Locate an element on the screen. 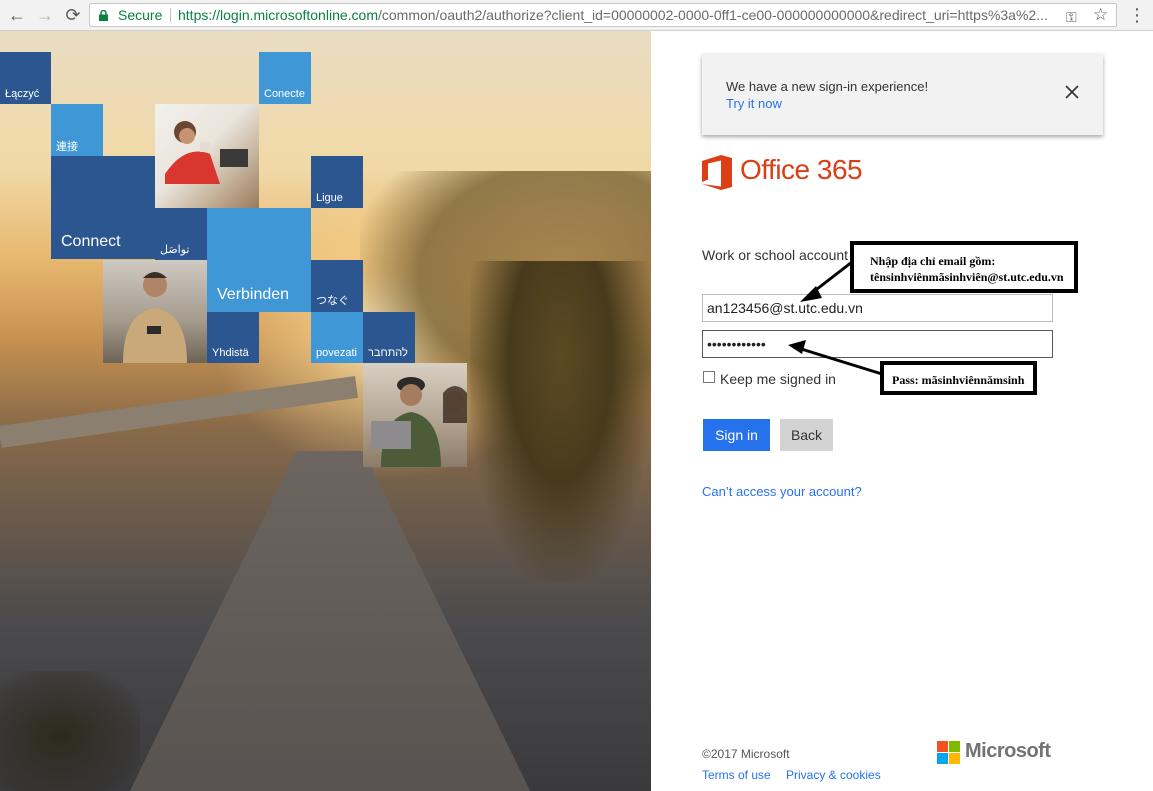 This screenshot has width=1153, height=791. tile-japanese: つなぐ is located at coordinates (337, 286).